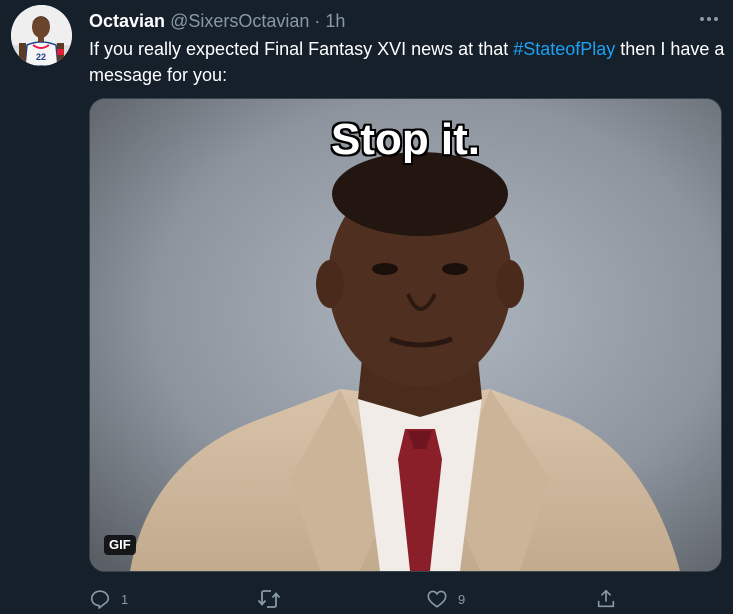 This screenshot has height=614, width=733. What do you see at coordinates (127, 21) in the screenshot?
I see `author-name: Octavian` at bounding box center [127, 21].